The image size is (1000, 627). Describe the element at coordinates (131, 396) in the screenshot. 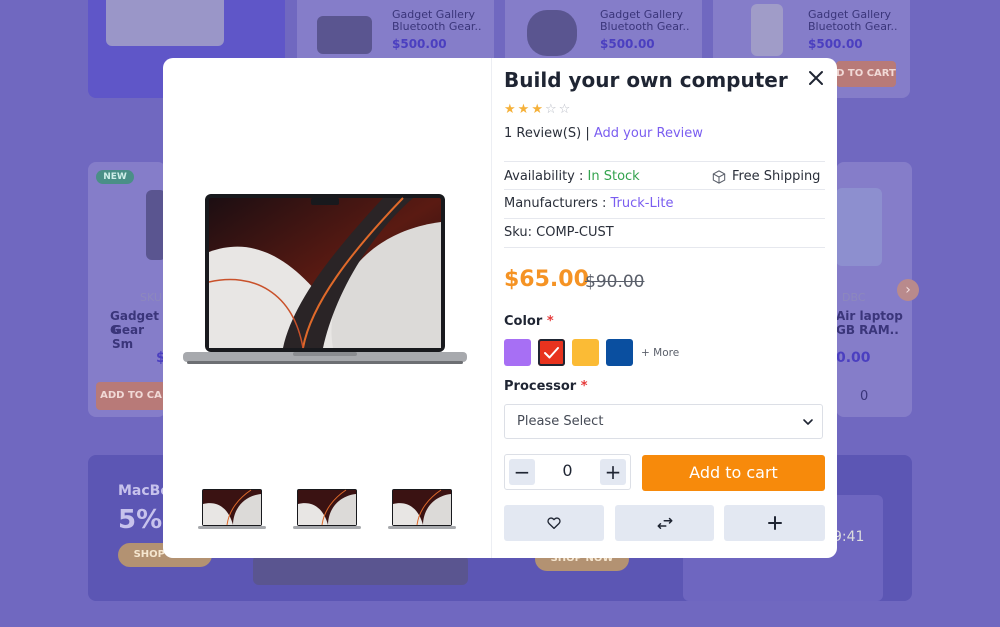

I see `bg-add-to-cart-button: ADD TO CA` at that location.